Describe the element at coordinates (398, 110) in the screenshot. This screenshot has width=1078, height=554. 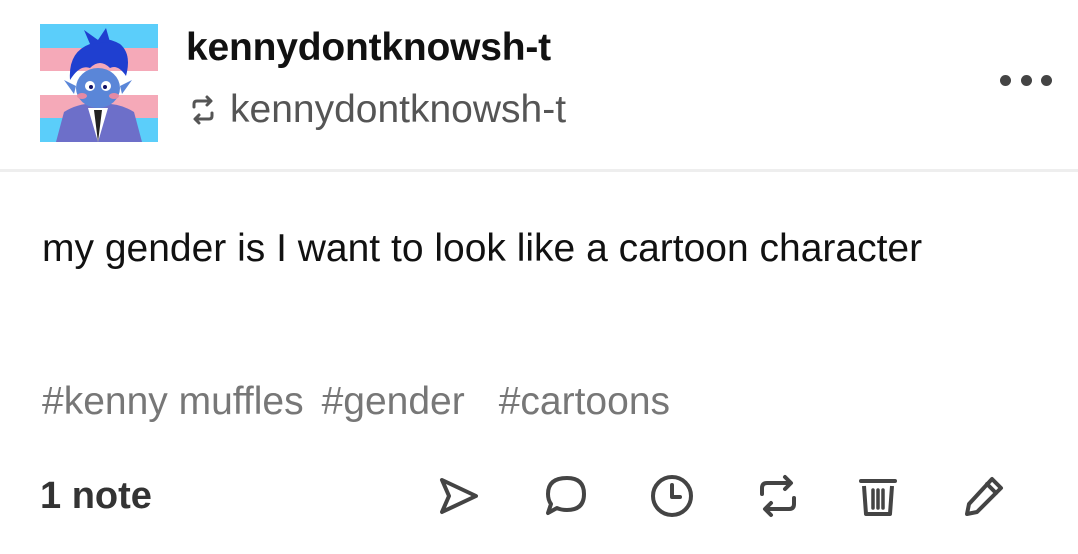
I see `reblogged-from-name: kennydontknowsh-t` at that location.